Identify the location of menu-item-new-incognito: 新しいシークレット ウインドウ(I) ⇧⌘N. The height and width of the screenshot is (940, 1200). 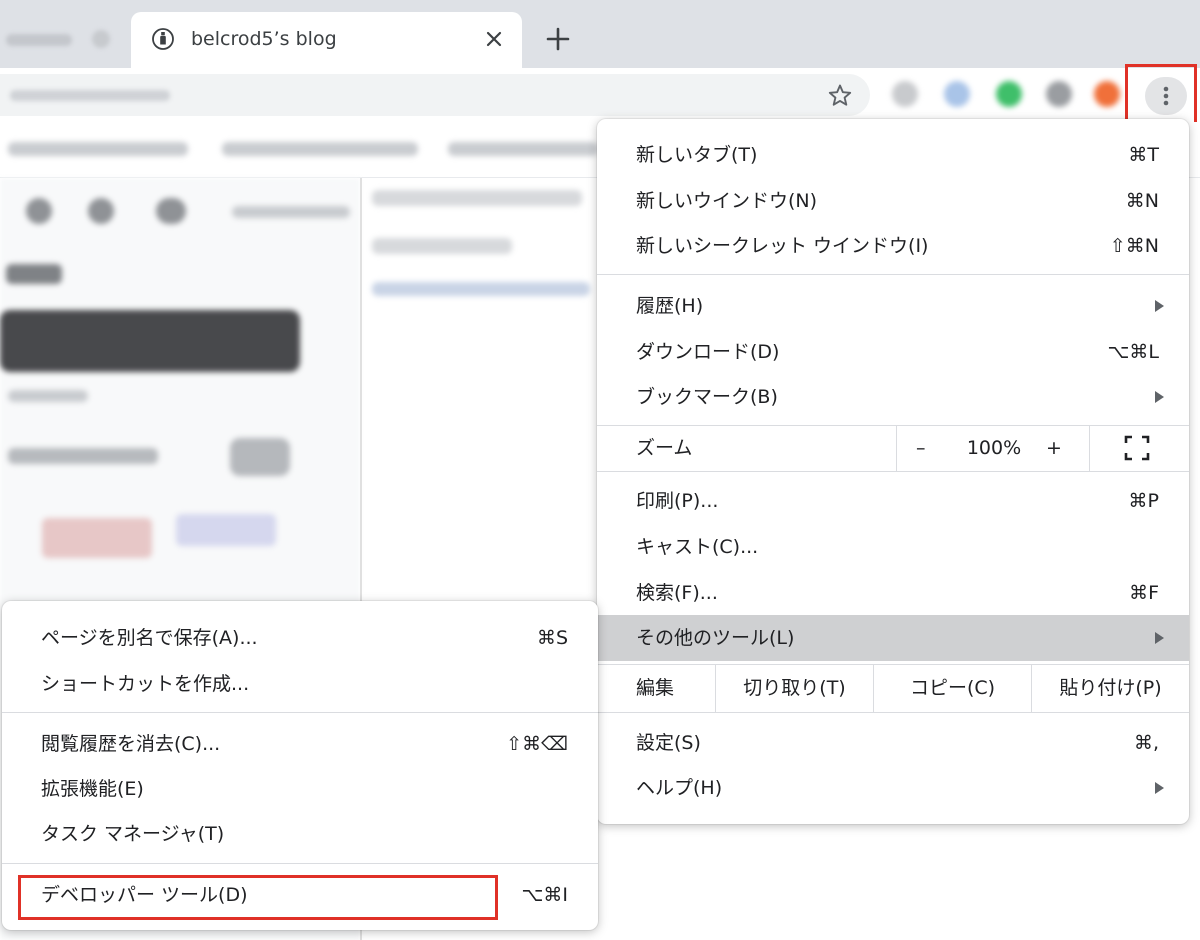
(893, 246).